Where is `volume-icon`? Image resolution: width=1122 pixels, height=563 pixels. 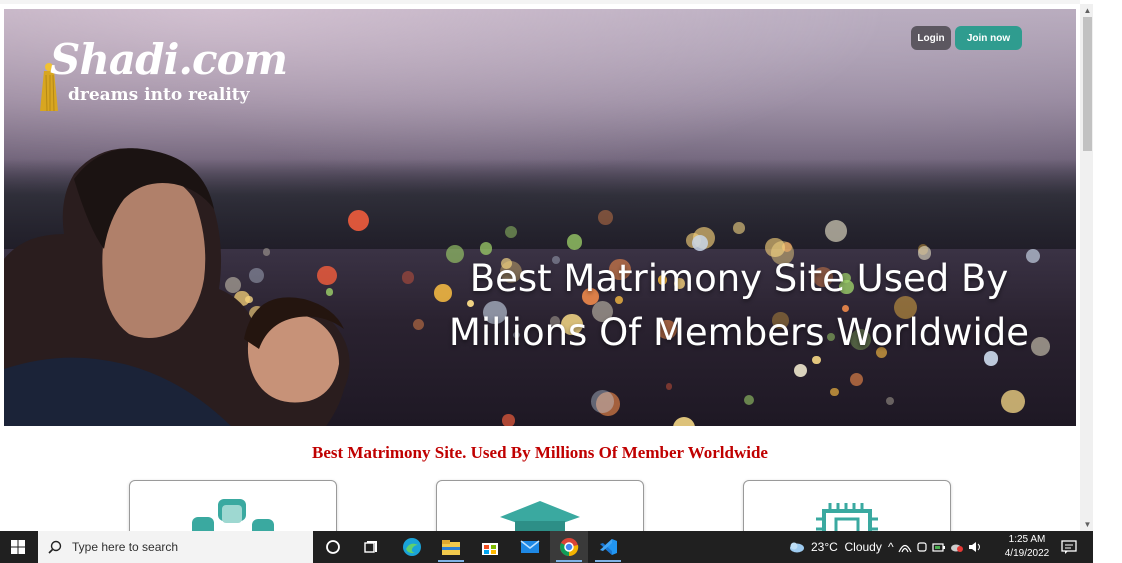
volume-icon is located at coordinates (975, 547).